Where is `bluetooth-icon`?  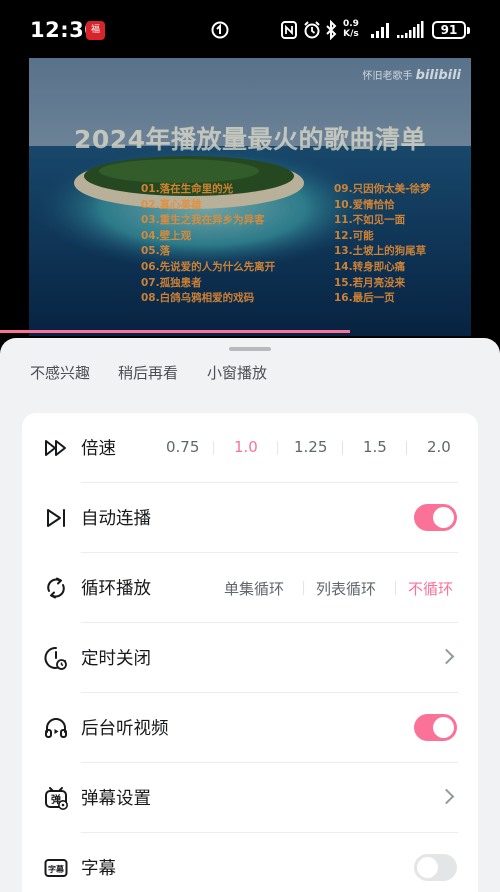
bluetooth-icon is located at coordinates (331, 30).